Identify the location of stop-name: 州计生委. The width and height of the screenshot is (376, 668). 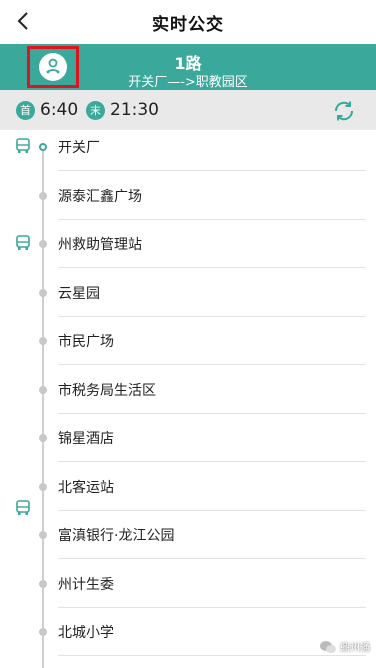
(86, 584).